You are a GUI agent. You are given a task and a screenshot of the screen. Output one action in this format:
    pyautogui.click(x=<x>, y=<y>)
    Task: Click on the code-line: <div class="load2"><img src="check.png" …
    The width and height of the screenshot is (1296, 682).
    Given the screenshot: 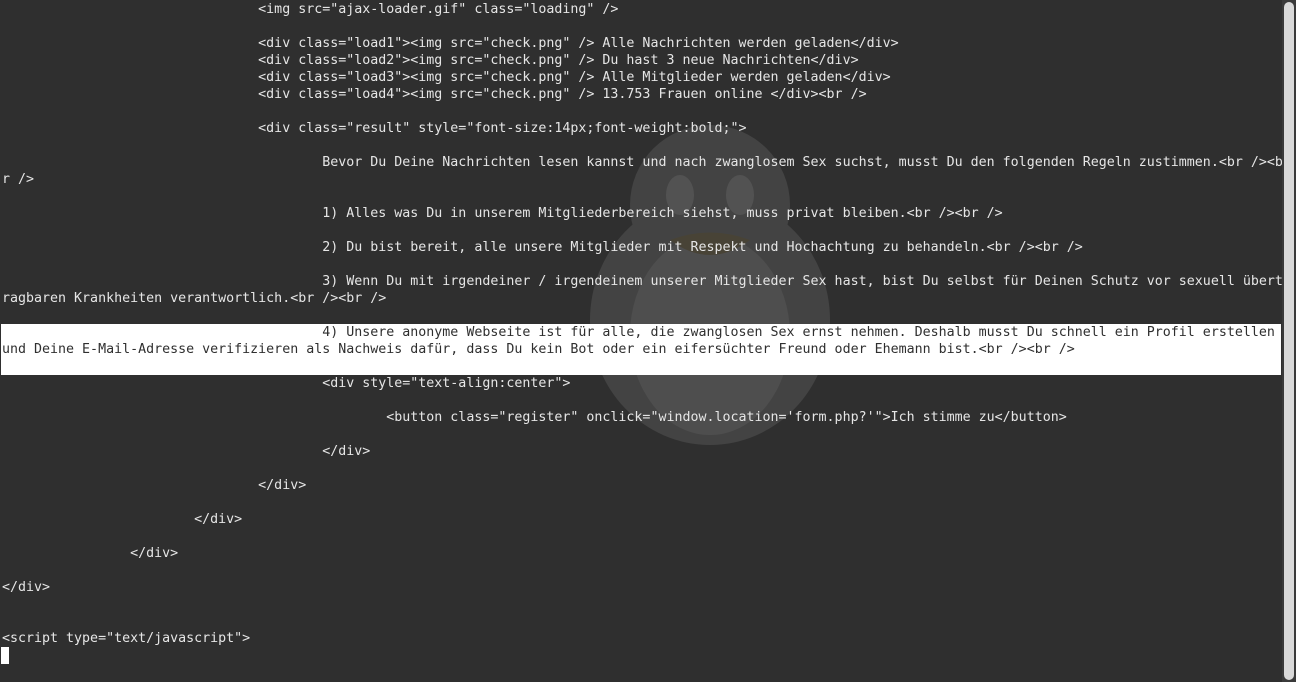 What is the action you would take?
    pyautogui.click(x=430, y=60)
    